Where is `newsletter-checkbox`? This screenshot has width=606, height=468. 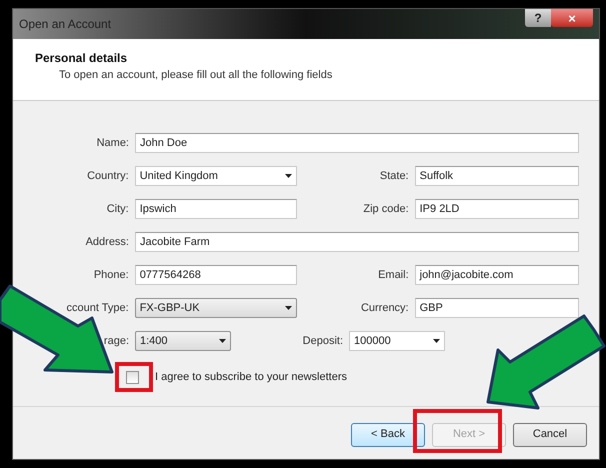
newsletter-checkbox is located at coordinates (132, 377).